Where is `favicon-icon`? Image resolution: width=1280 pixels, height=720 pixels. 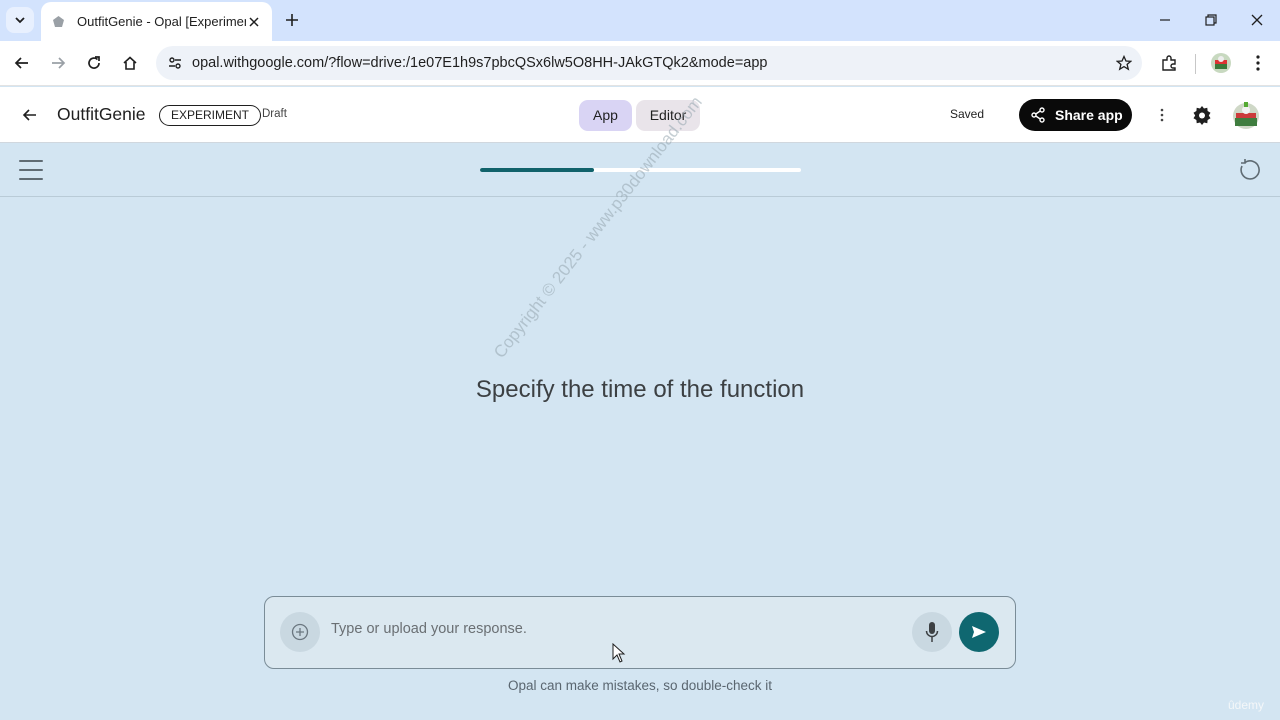 favicon-icon is located at coordinates (58, 22).